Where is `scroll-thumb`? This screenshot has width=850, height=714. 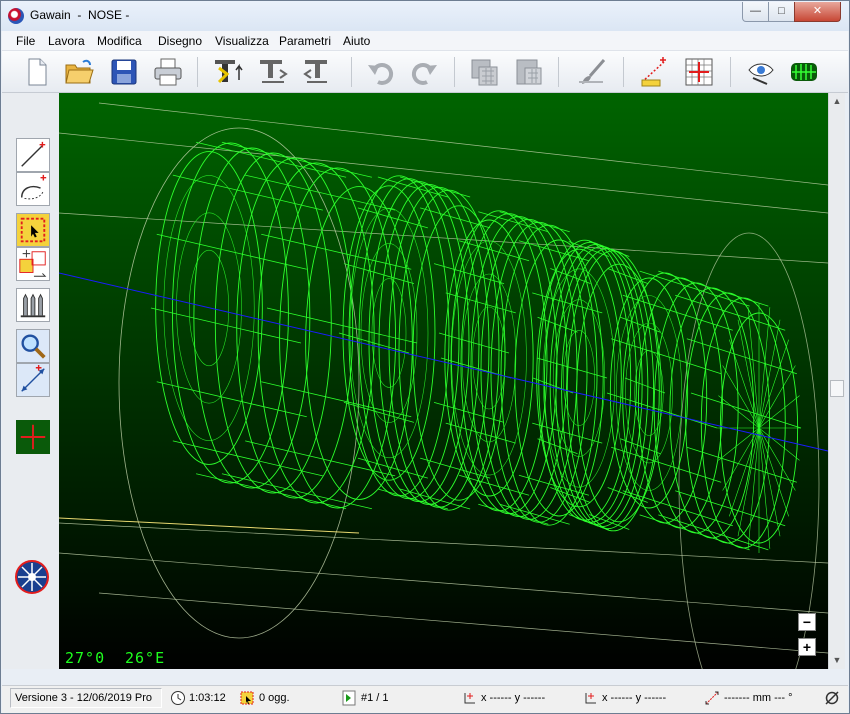 scroll-thumb is located at coordinates (837, 388).